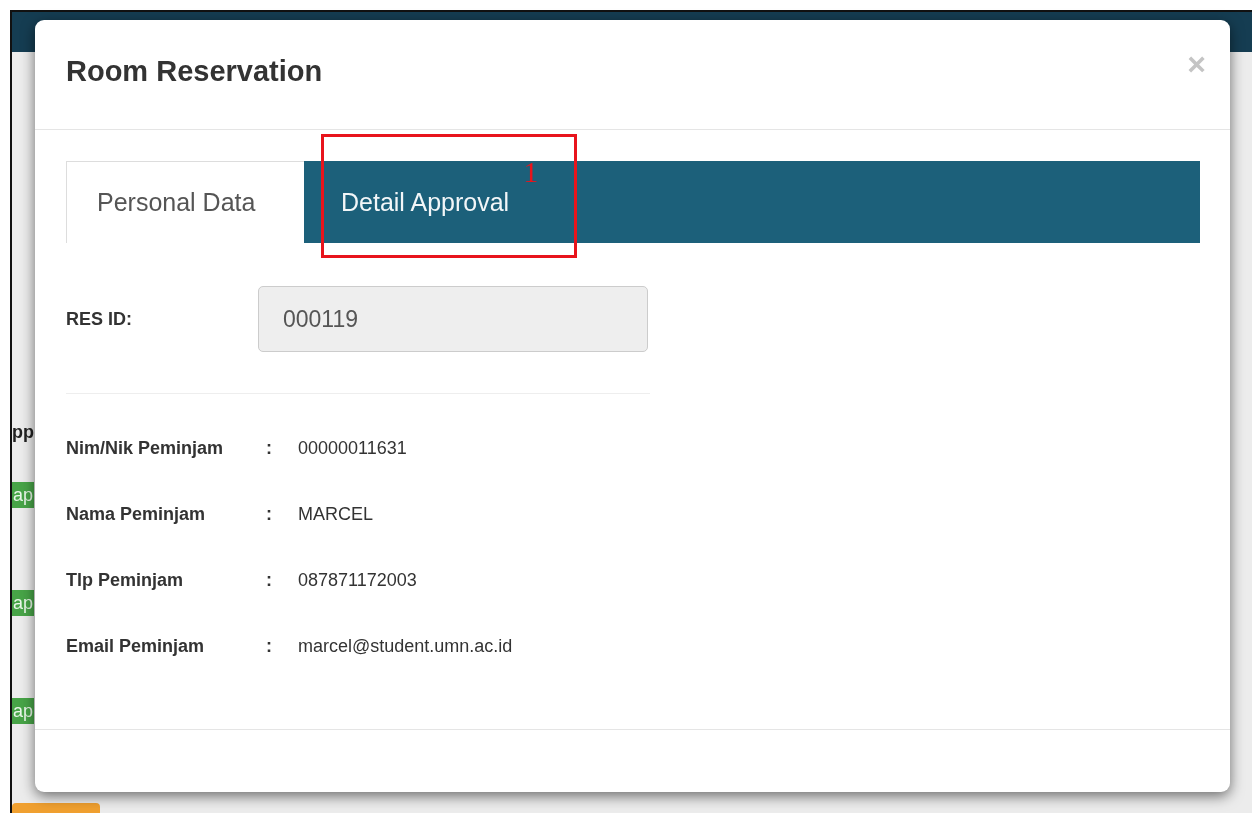 This screenshot has height=813, width=1252. I want to click on detail-label: Nim/Nik Peminjam, so click(145, 448).